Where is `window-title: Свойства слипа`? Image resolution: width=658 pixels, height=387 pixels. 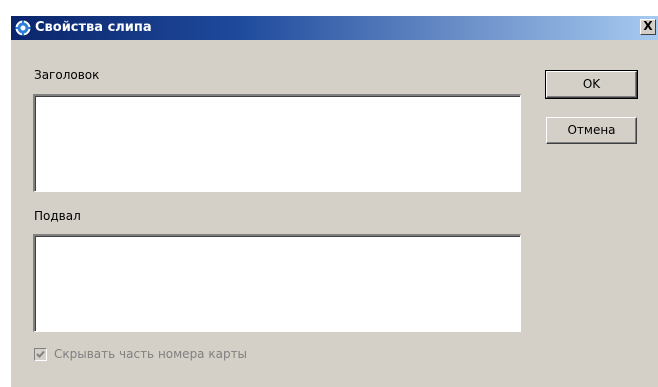
window-title: Свойства слипа is located at coordinates (93, 27).